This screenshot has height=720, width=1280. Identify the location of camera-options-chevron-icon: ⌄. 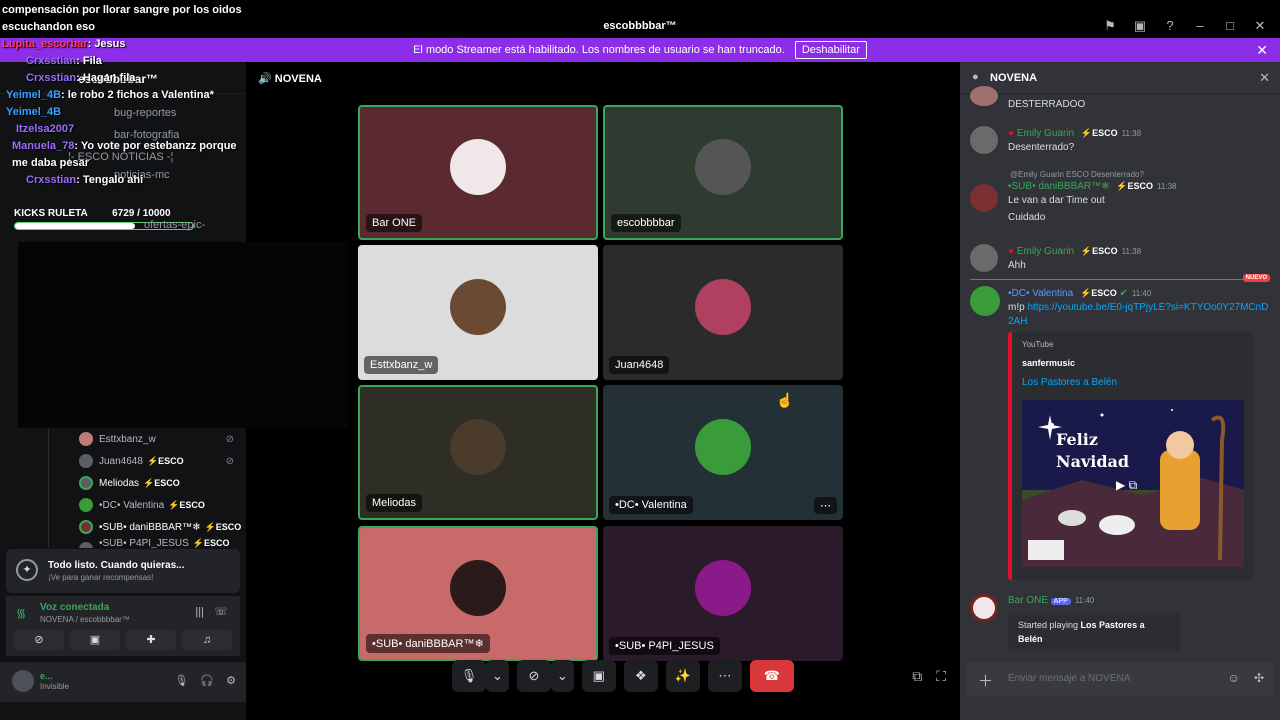
(562, 676).